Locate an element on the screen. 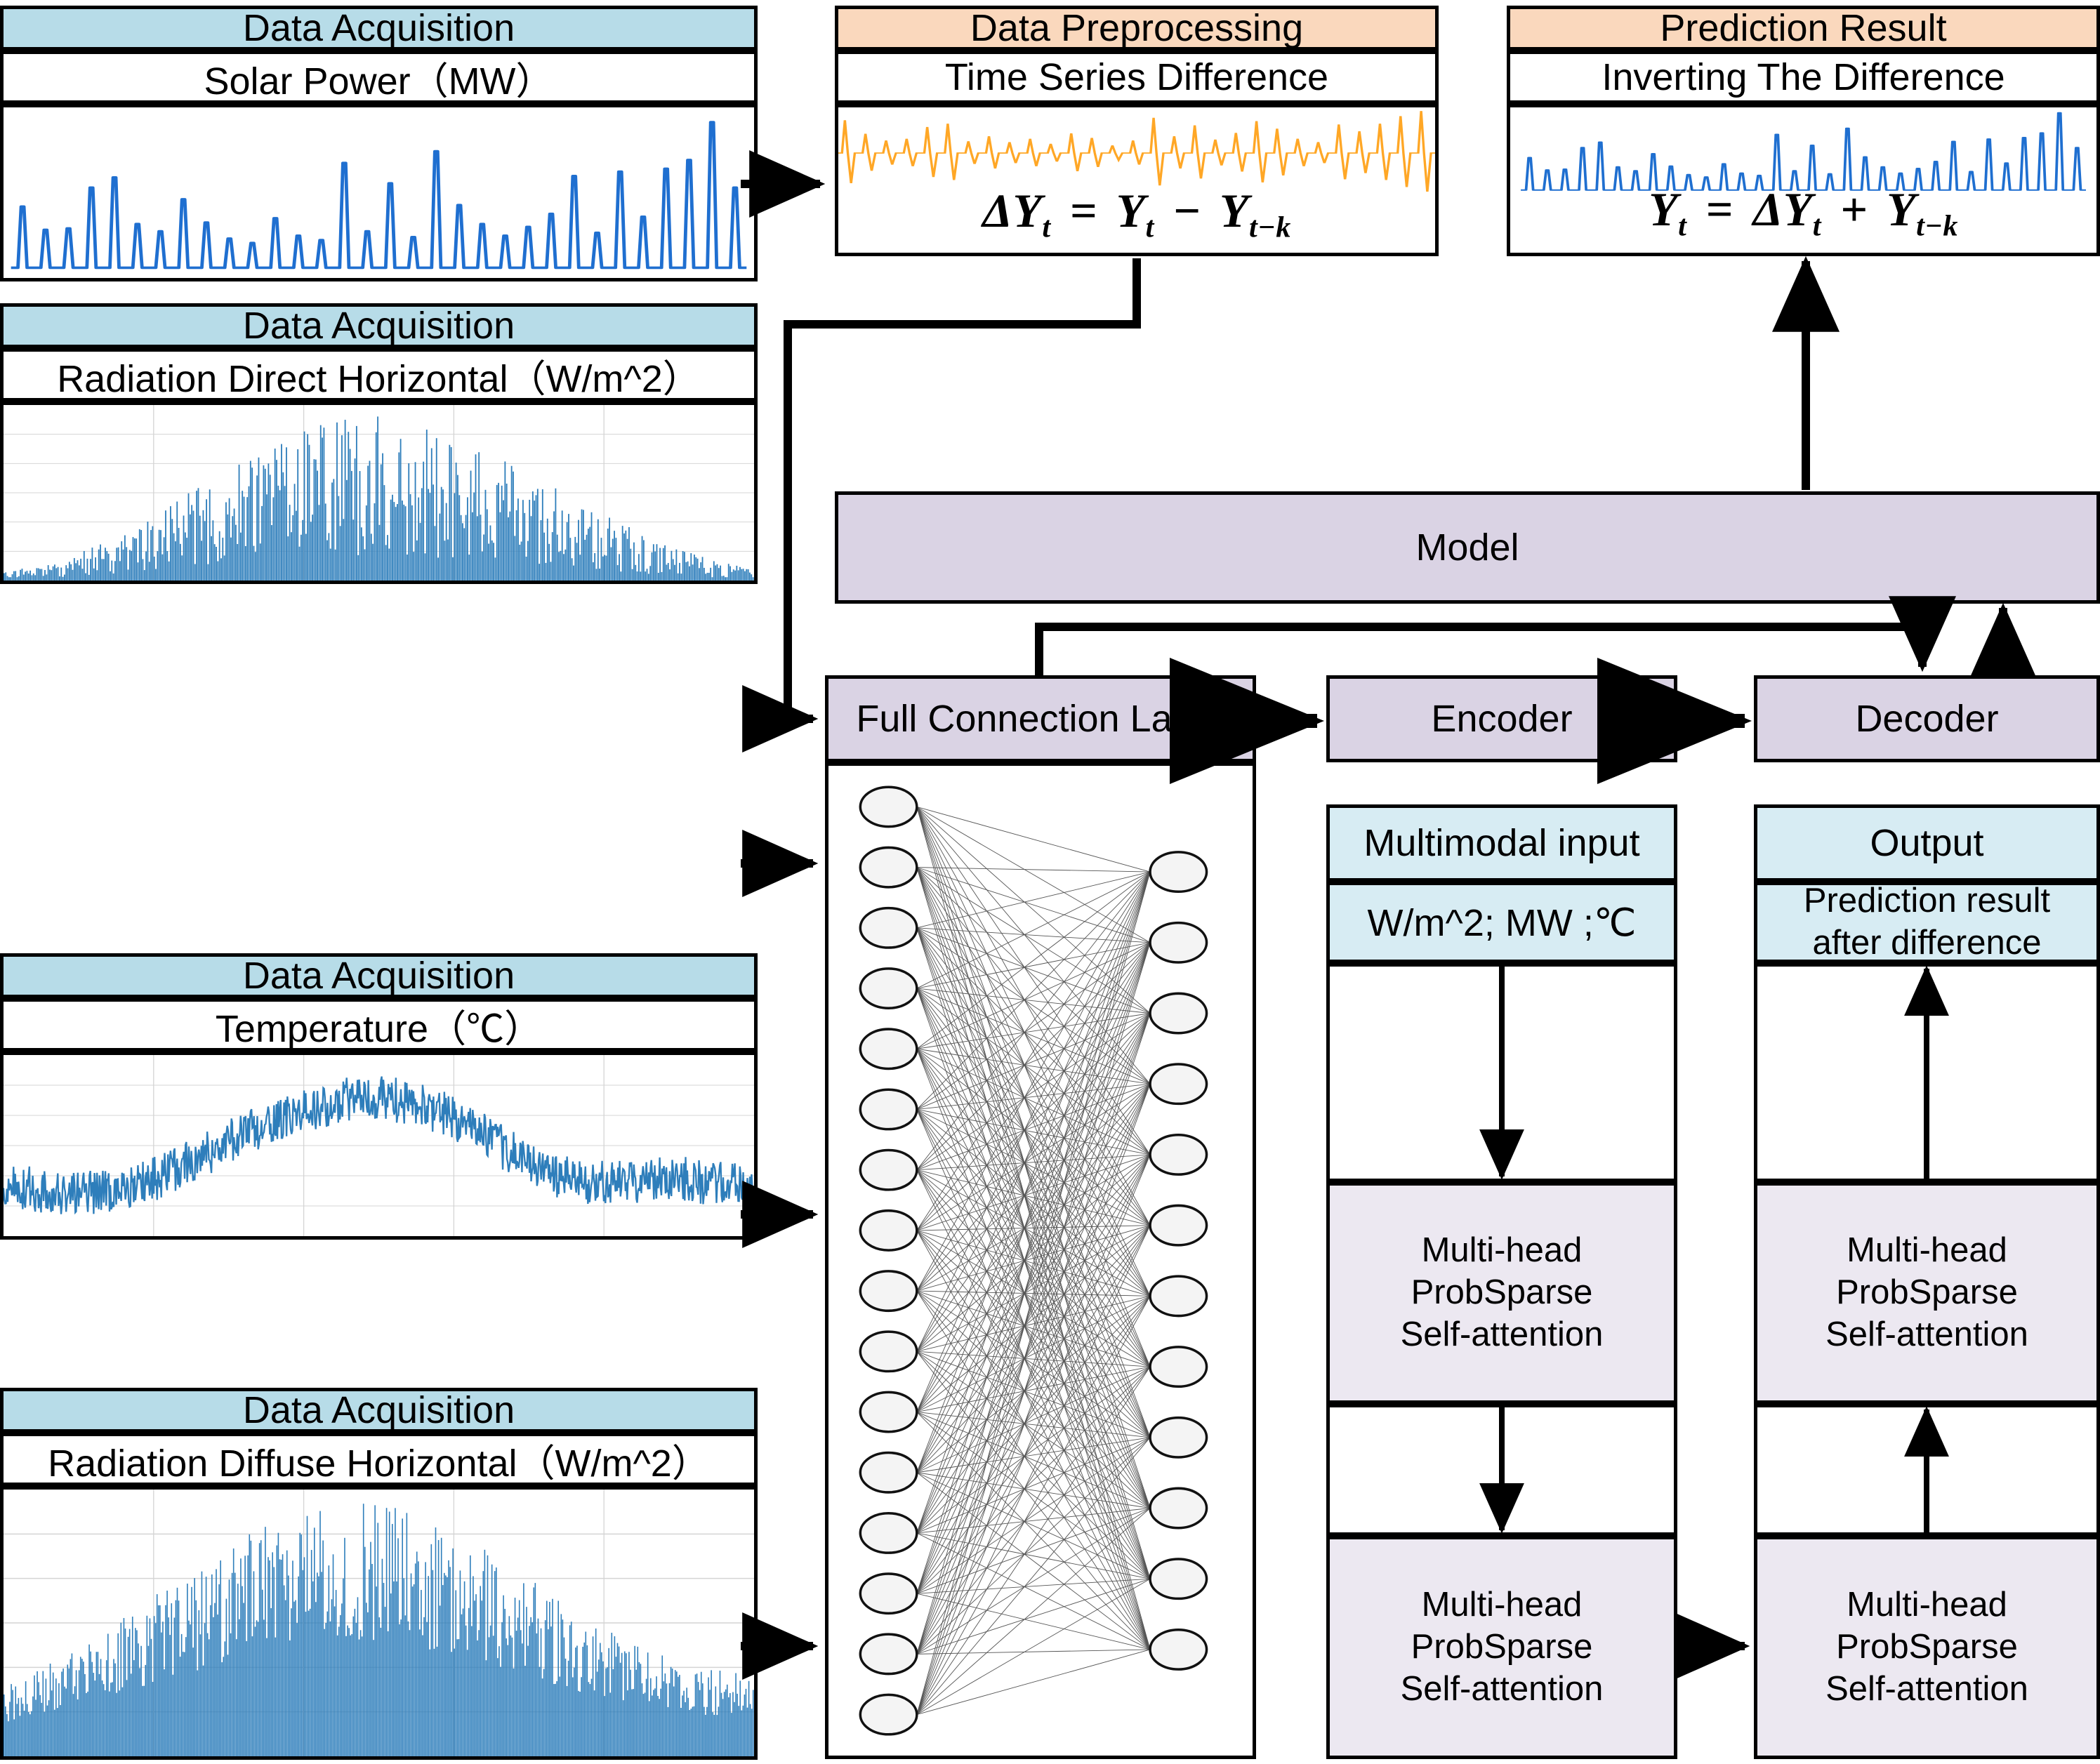 The width and height of the screenshot is (2100, 1764). arrow-preprocessing-to-fcl is located at coordinates (942, 505).